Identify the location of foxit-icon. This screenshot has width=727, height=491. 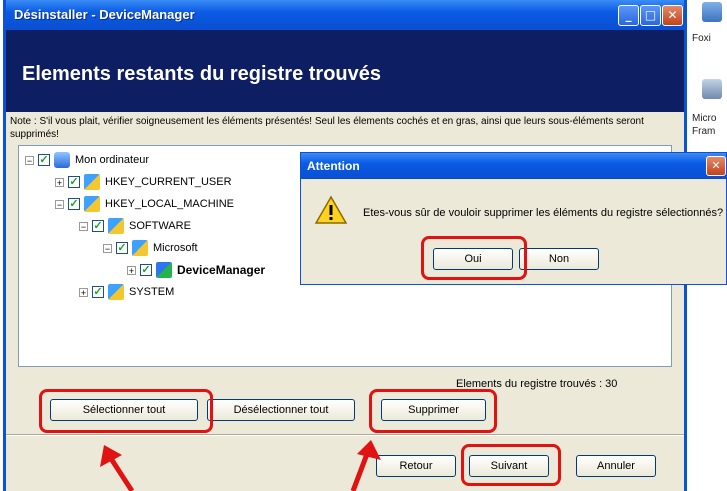
(712, 12).